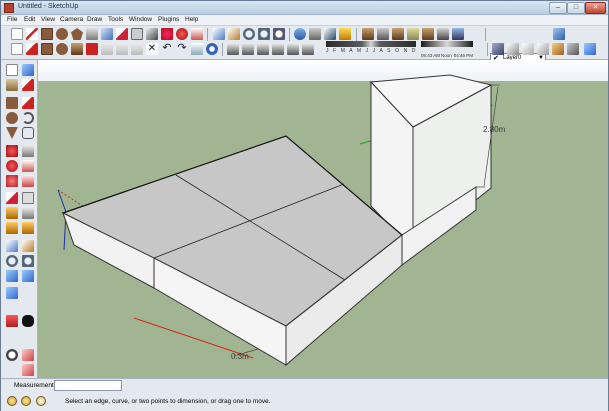 The height and width of the screenshot is (411, 609). What do you see at coordinates (92, 34) in the screenshot?
I see `push-pull-tool-icon` at bounding box center [92, 34].